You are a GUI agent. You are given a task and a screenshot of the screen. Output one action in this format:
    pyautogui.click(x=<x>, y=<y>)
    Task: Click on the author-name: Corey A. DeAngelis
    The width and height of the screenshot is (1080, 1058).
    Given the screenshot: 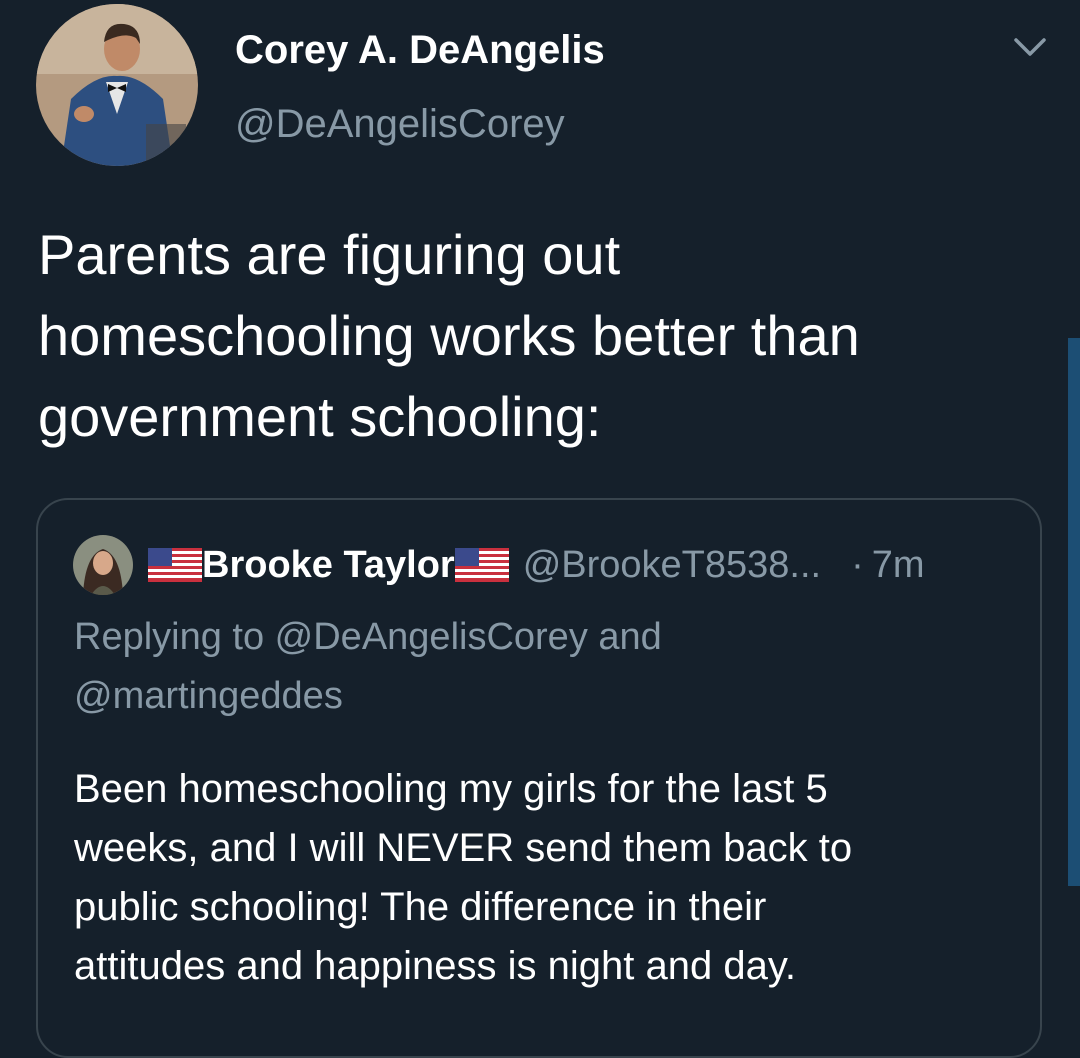 What is the action you would take?
    pyautogui.click(x=420, y=50)
    